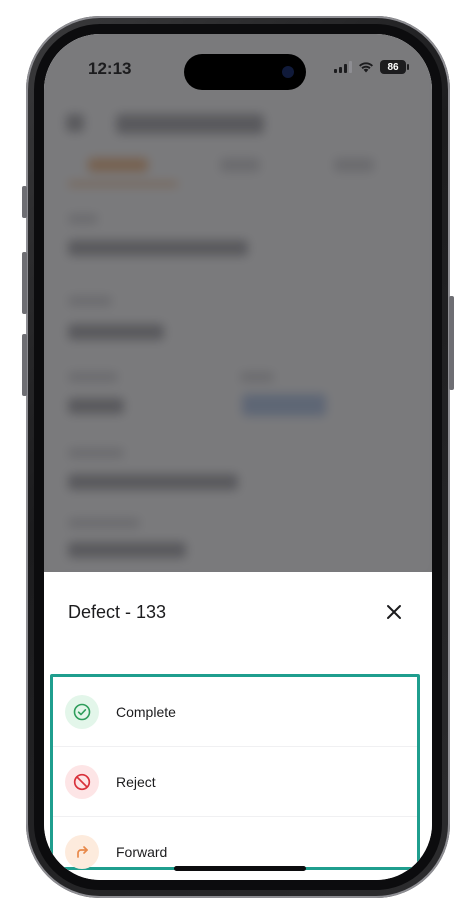 This screenshot has height=913, width=474. Describe the element at coordinates (245, 72) in the screenshot. I see `dynamic-island` at that location.